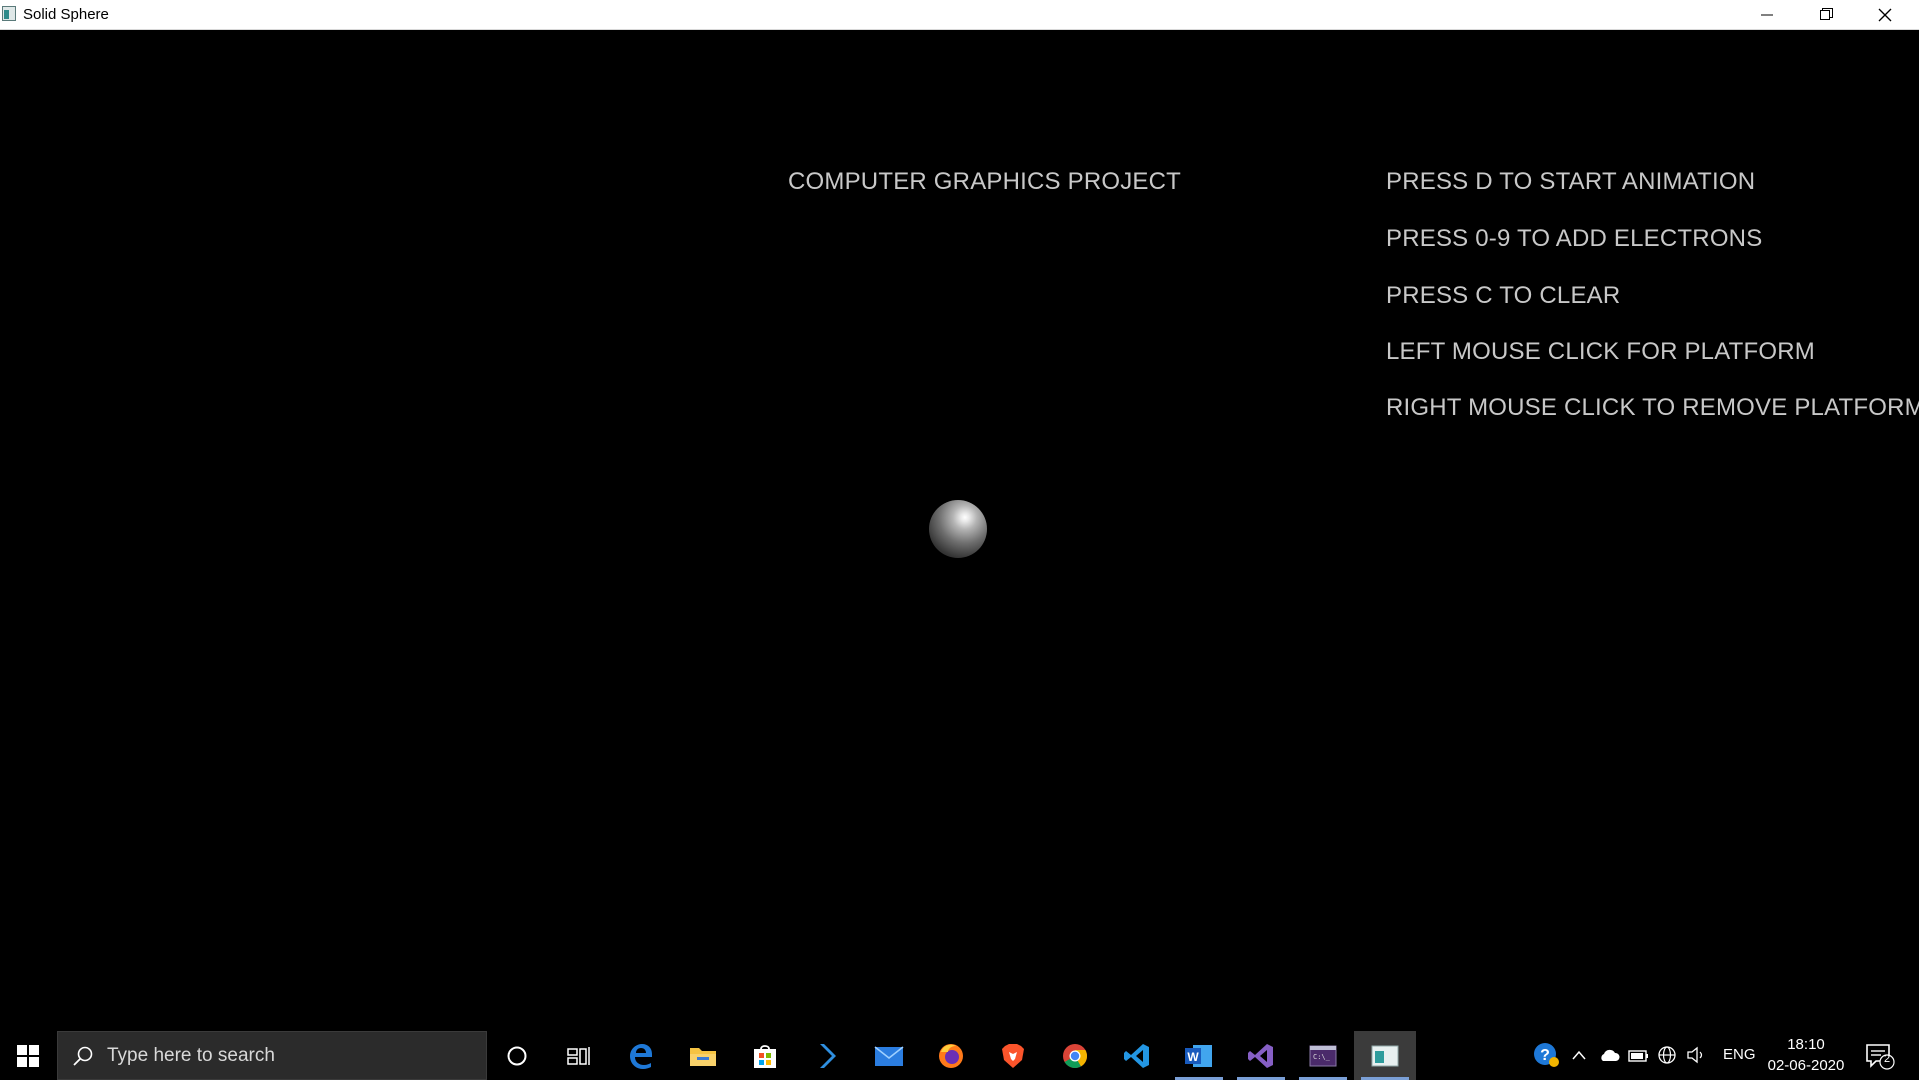 This screenshot has width=1919, height=1080. I want to click on cortana-button, so click(517, 1055).